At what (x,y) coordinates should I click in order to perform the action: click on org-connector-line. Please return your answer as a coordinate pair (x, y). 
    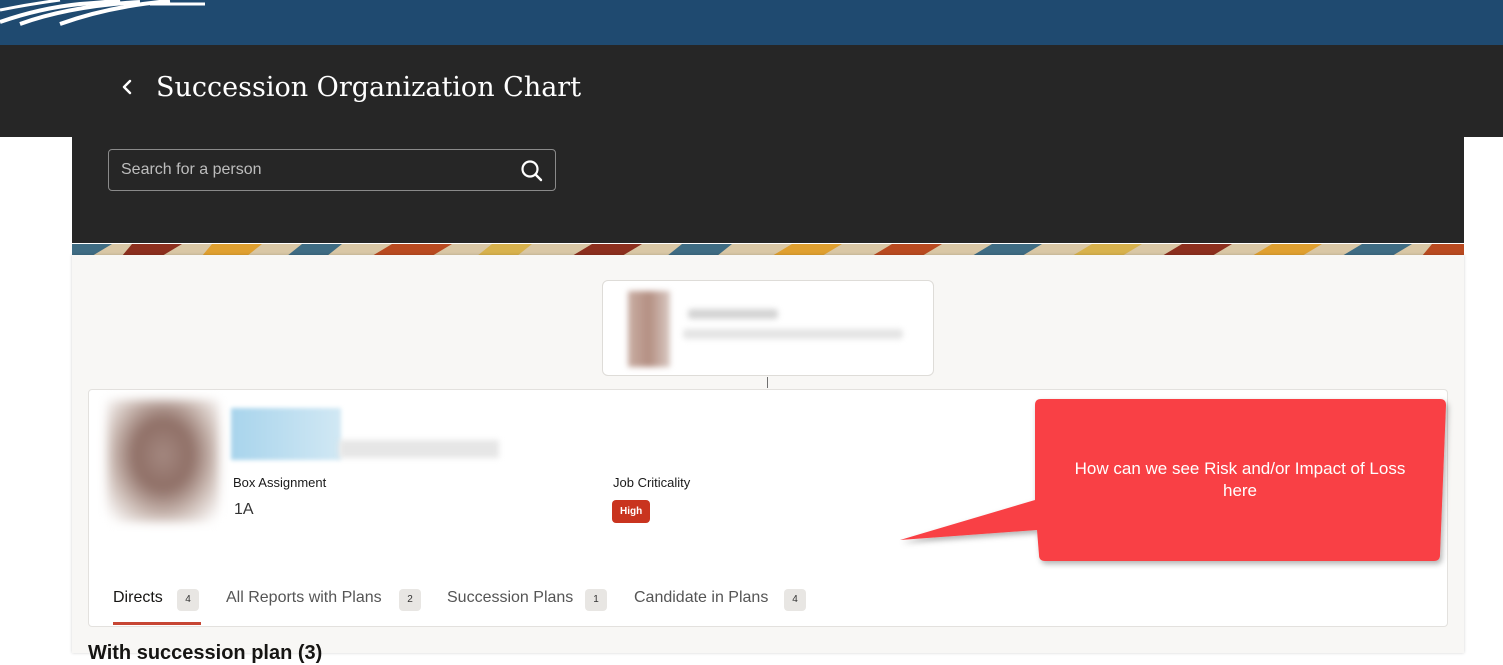
    Looking at the image, I should click on (767, 382).